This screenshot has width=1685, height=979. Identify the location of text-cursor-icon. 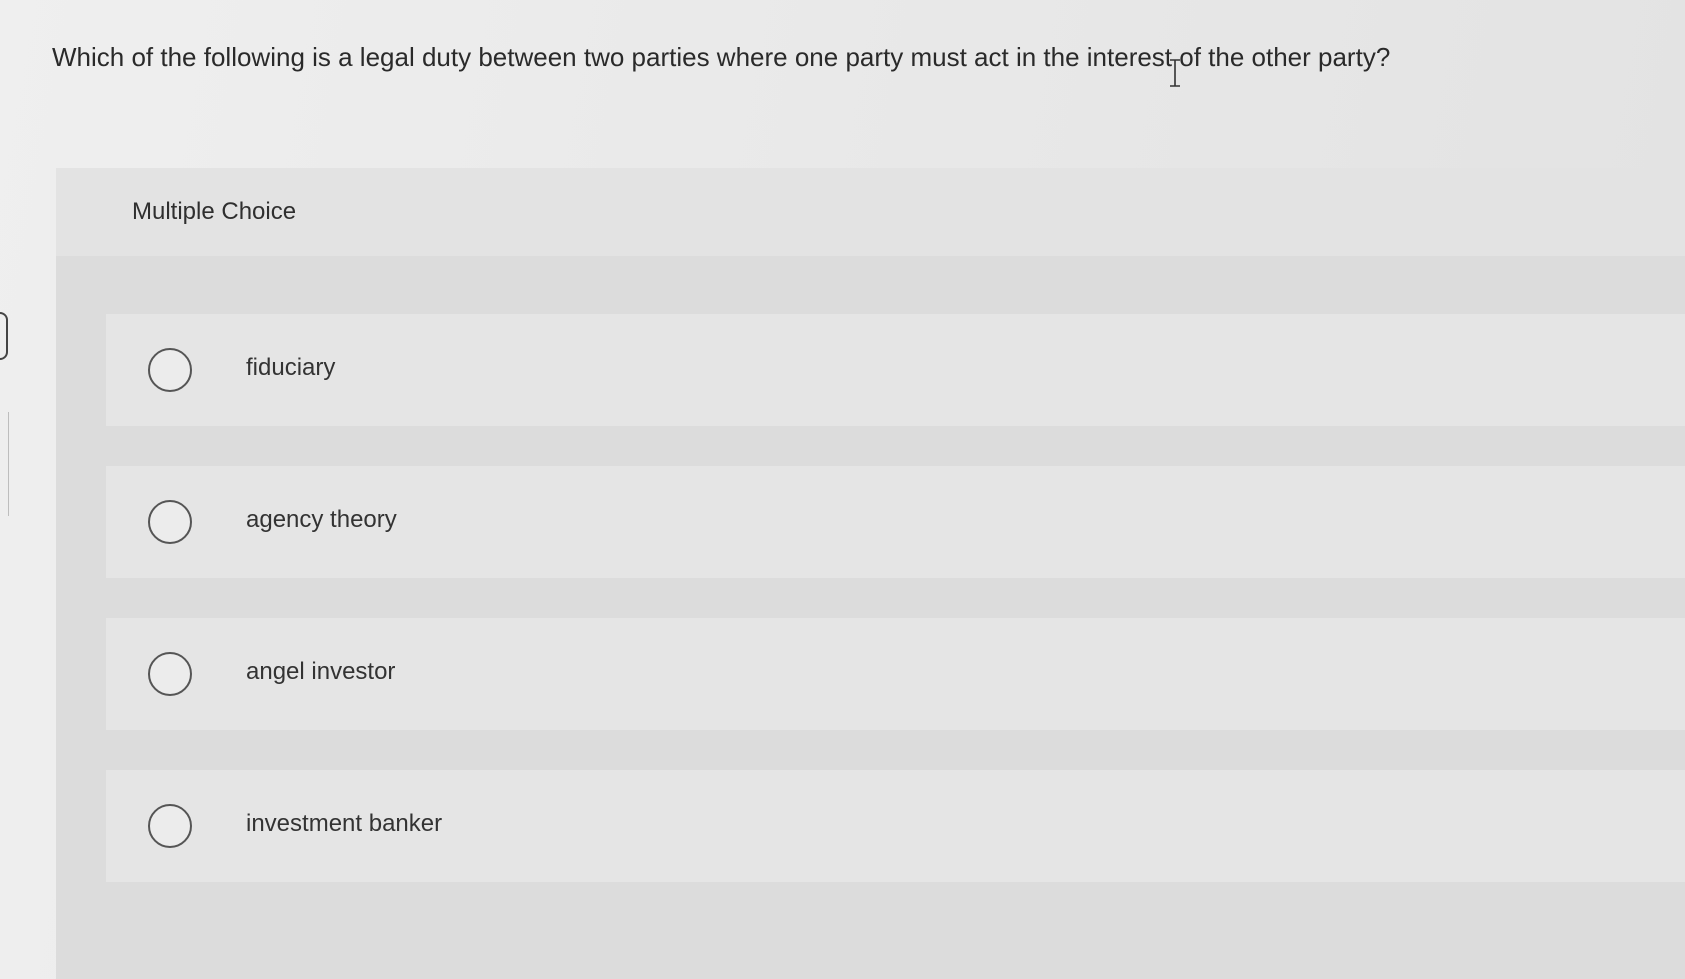
(1175, 73).